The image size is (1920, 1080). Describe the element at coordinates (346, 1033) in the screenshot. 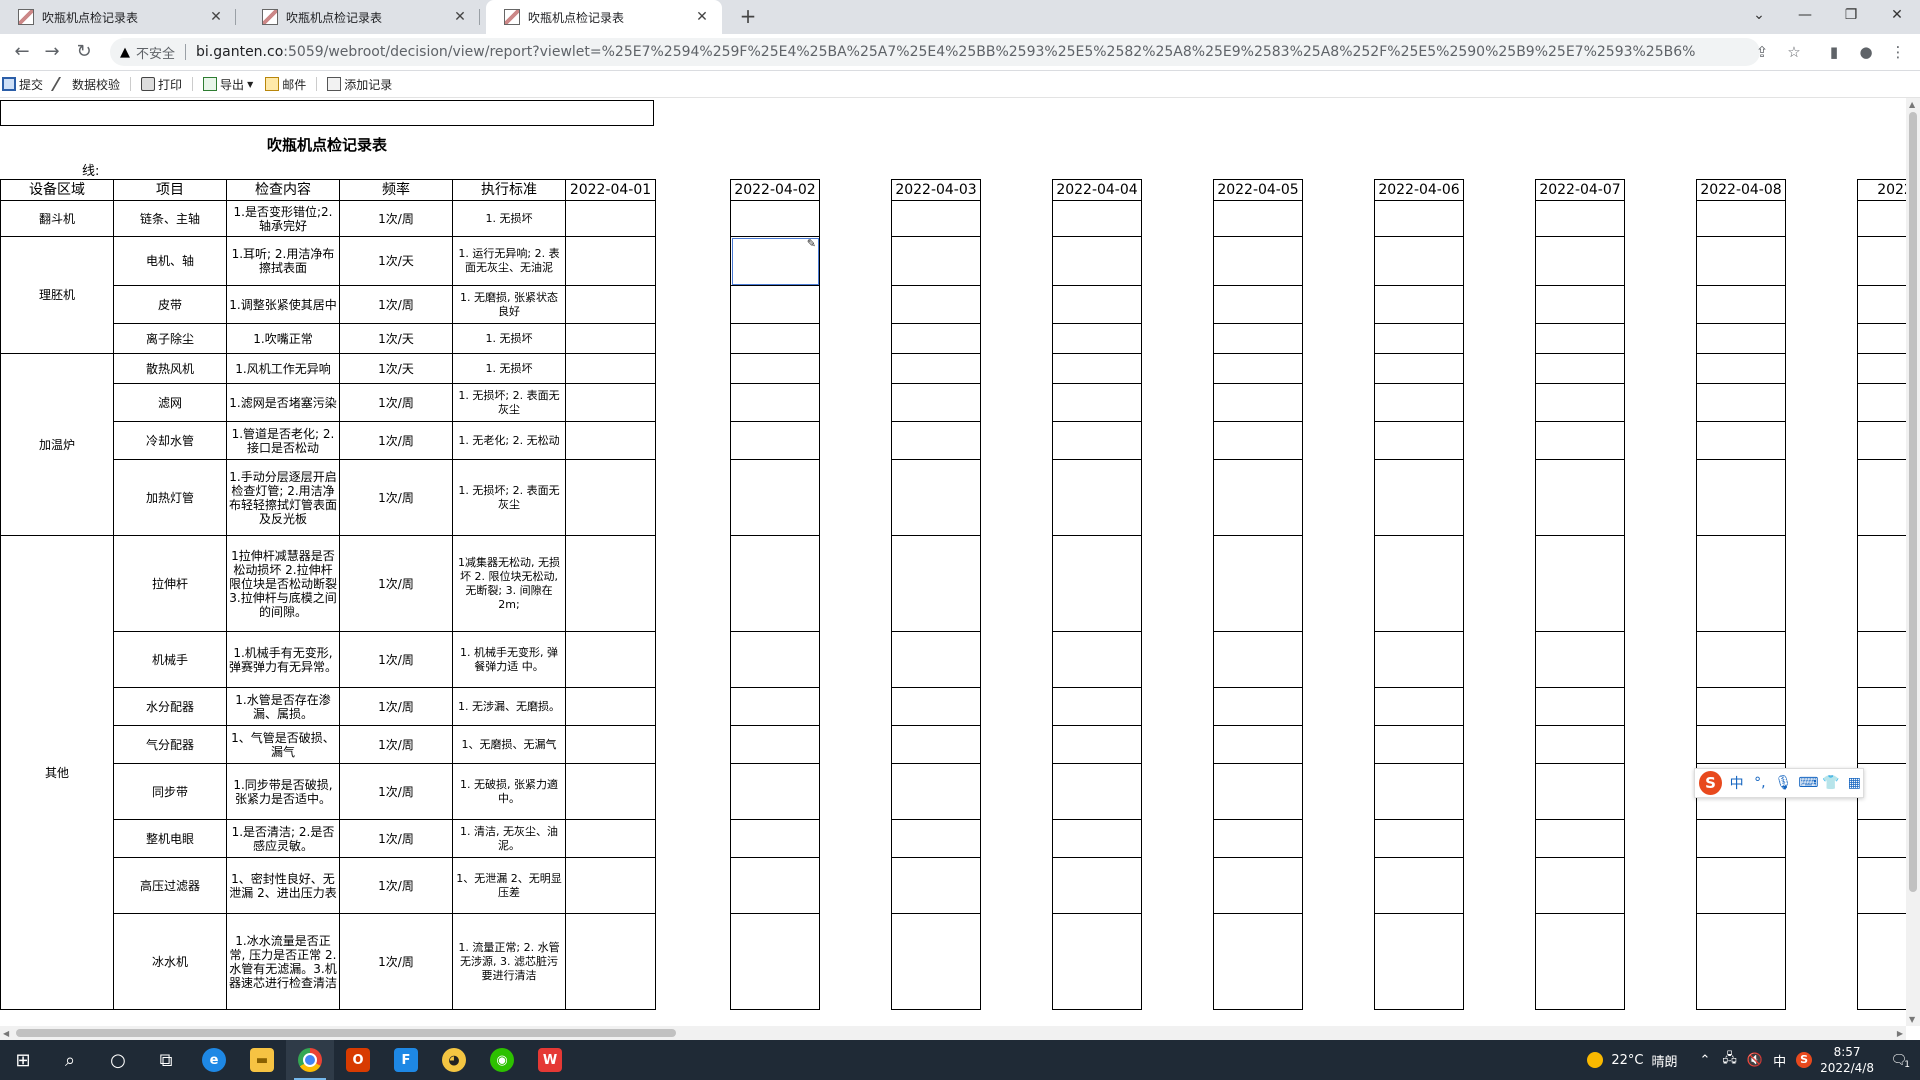

I see `horizontal-scroll-thumb` at that location.